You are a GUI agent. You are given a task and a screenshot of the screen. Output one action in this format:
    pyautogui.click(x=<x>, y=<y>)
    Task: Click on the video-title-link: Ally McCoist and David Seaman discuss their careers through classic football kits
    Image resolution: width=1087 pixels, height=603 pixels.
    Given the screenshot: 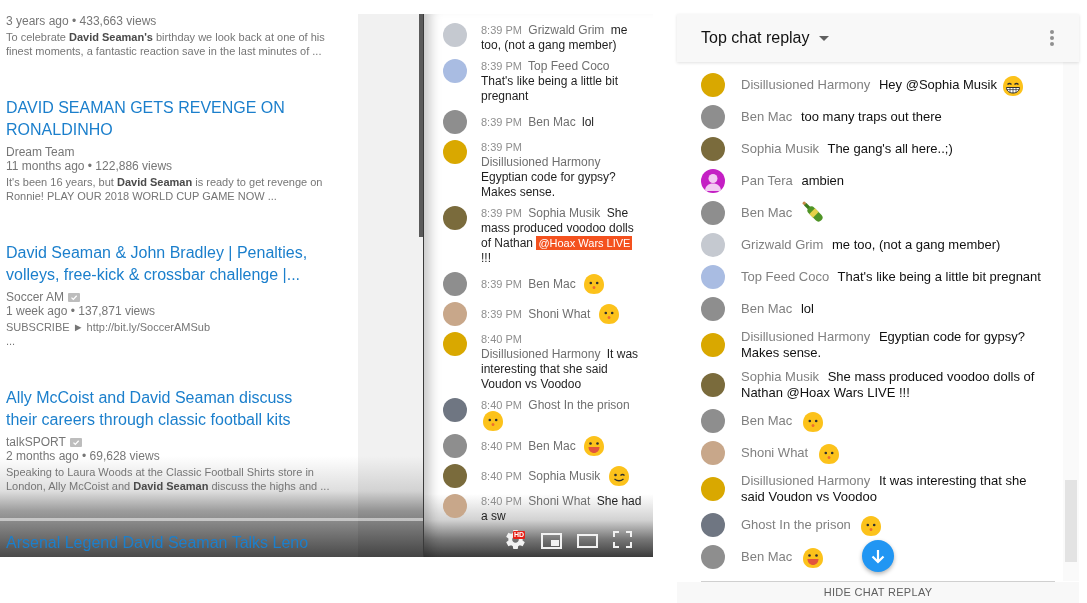 What is the action you would take?
    pyautogui.click(x=163, y=409)
    